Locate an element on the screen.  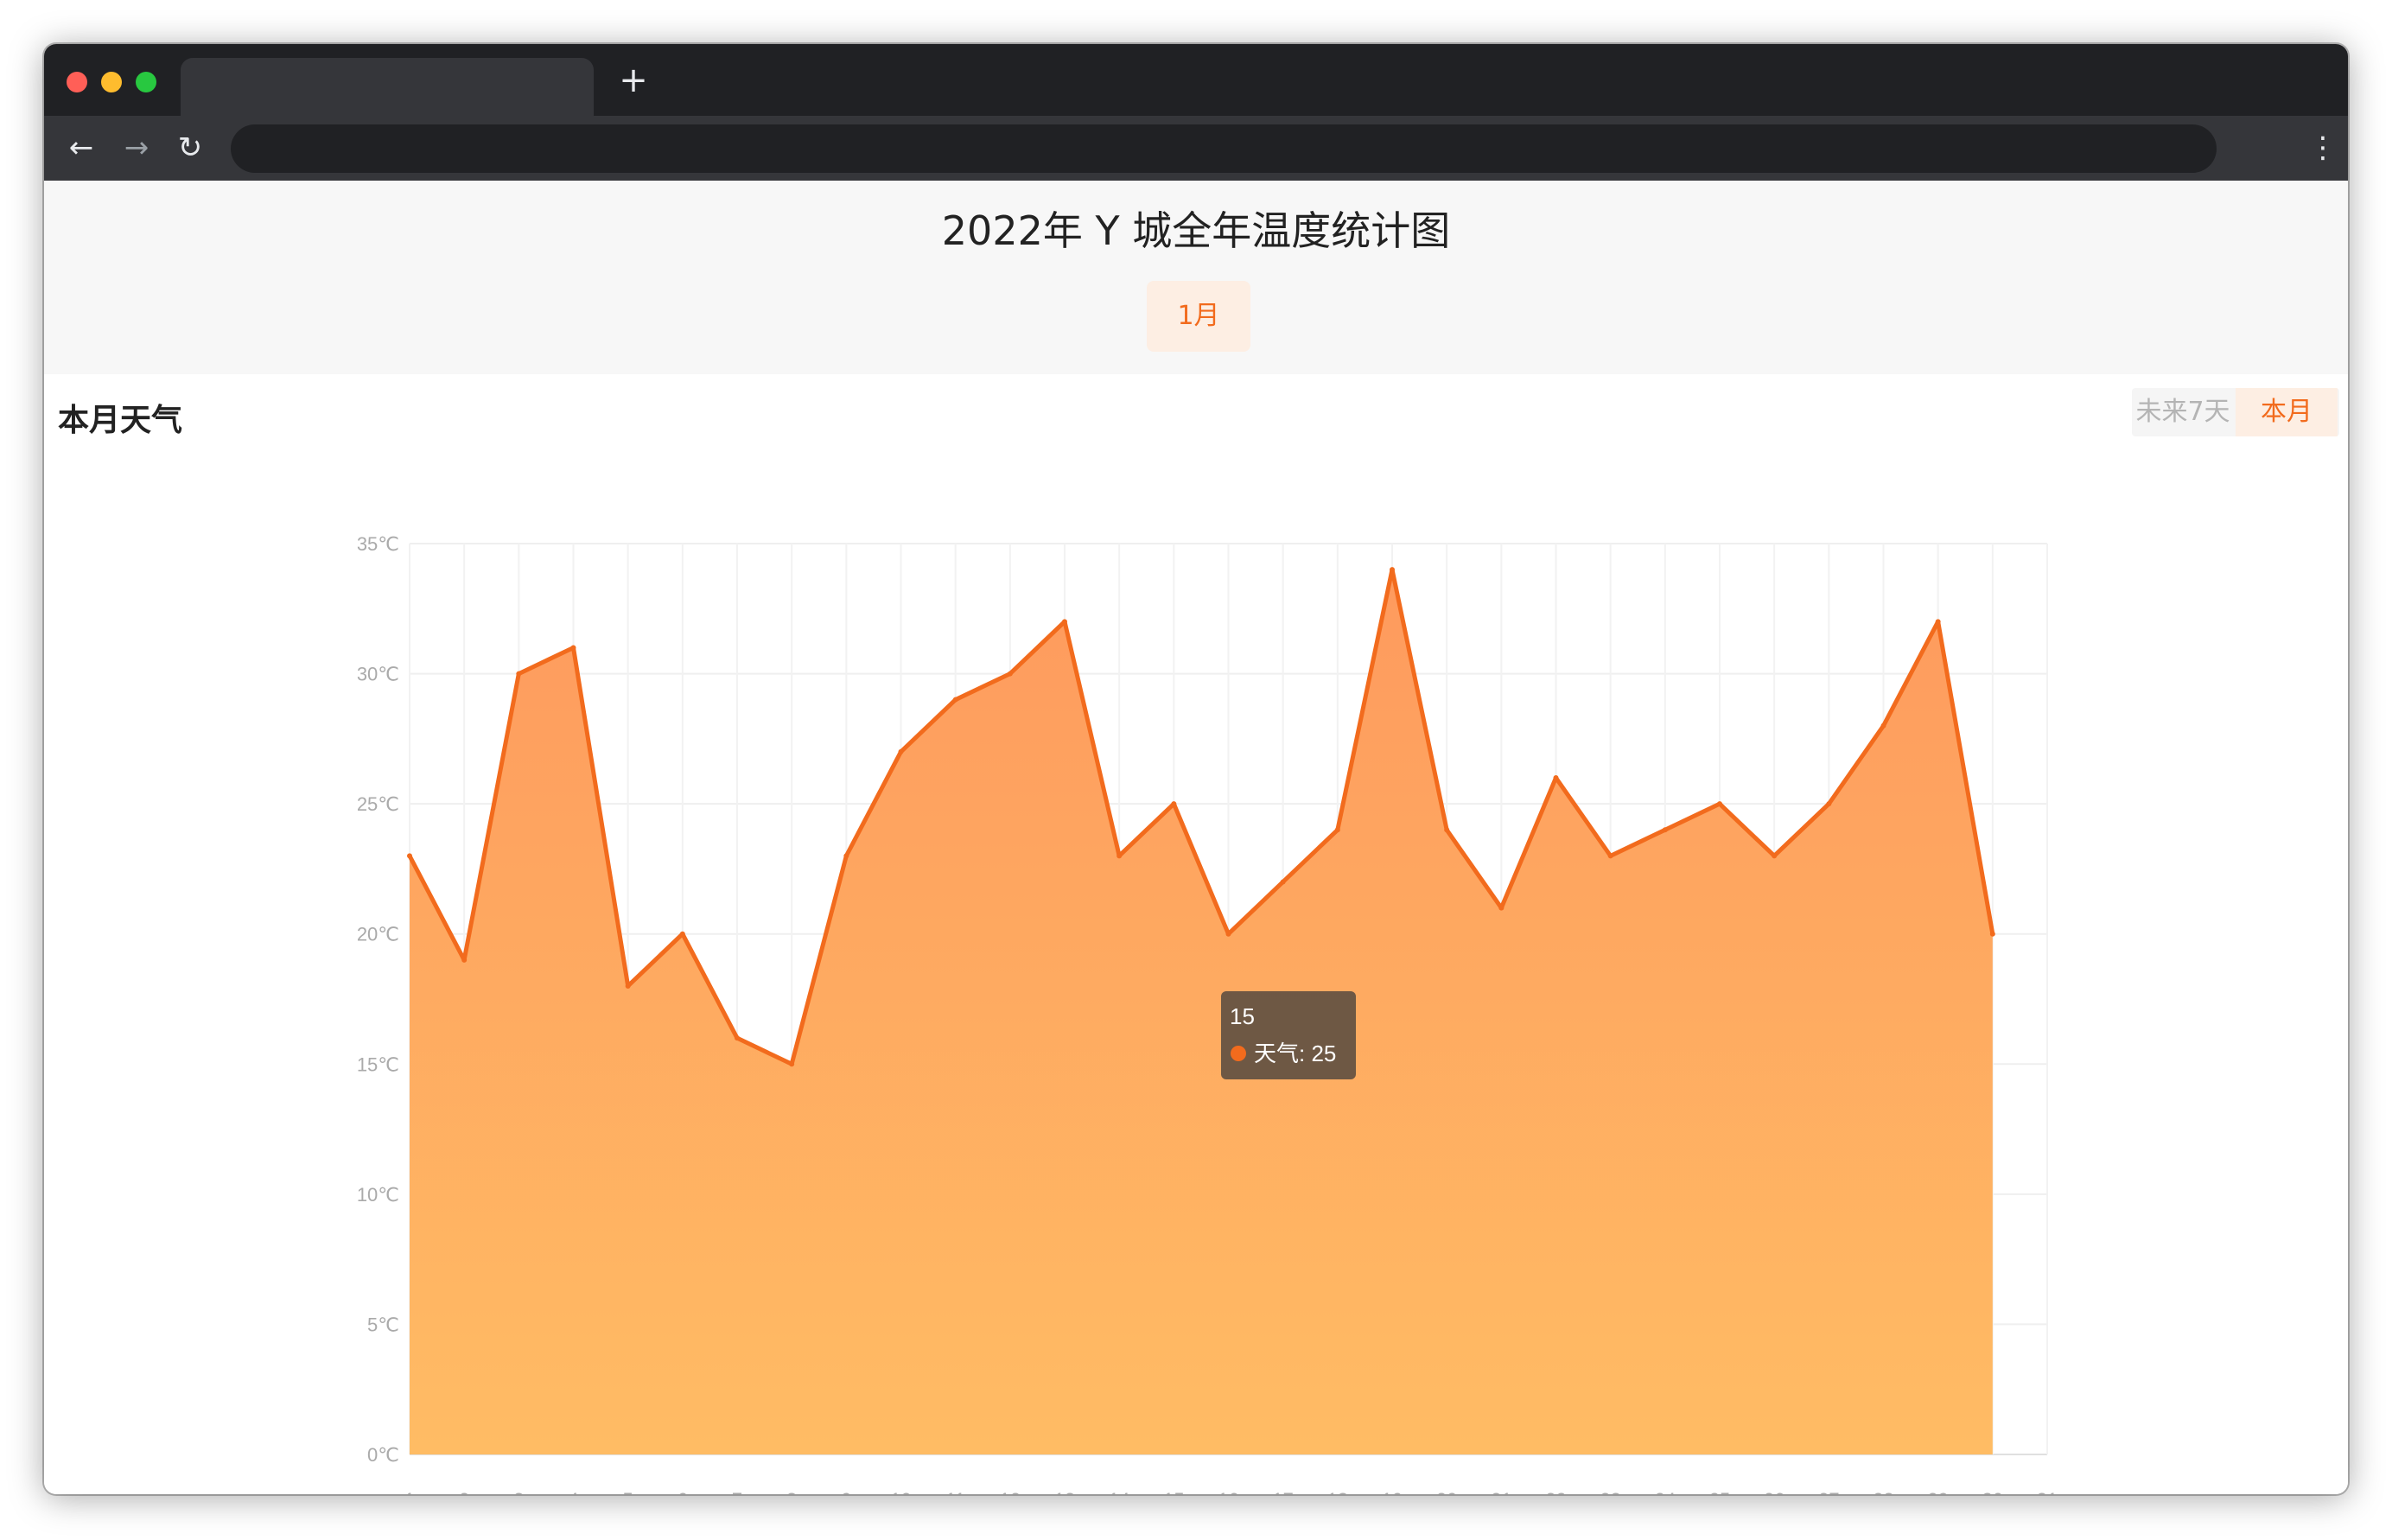
browser-toolbar: ← → ↻ ⋮ is located at coordinates (1196, 148).